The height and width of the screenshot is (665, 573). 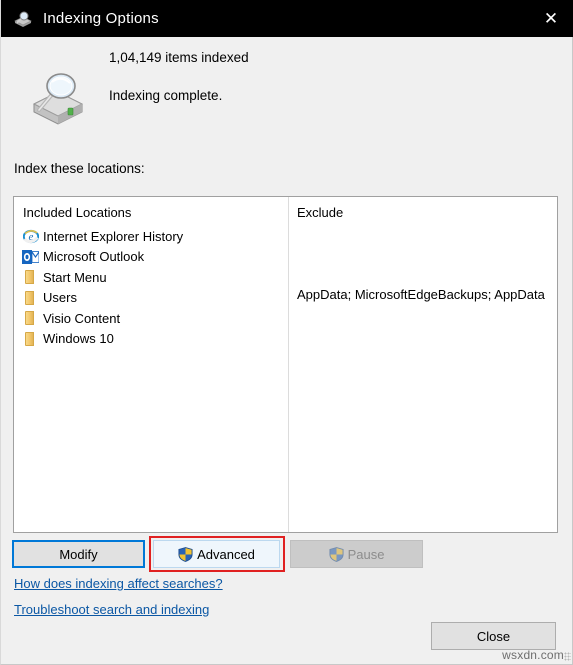 I want to click on list-item: e Internet Explorer History, so click(x=151, y=236).